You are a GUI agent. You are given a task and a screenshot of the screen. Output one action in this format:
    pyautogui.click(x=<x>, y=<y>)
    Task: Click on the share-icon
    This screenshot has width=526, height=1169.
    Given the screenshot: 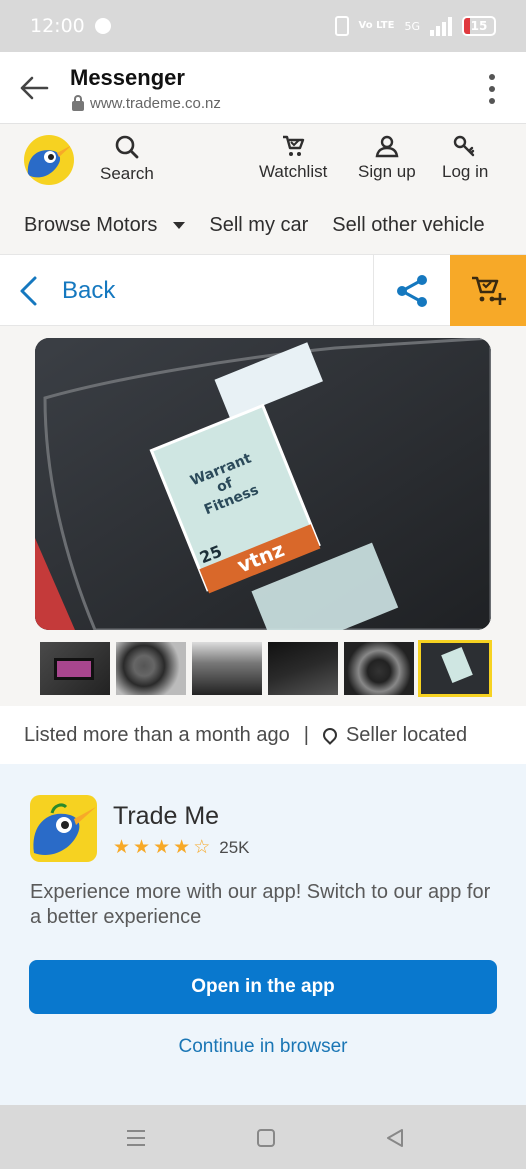 What is the action you would take?
    pyautogui.click(x=412, y=290)
    